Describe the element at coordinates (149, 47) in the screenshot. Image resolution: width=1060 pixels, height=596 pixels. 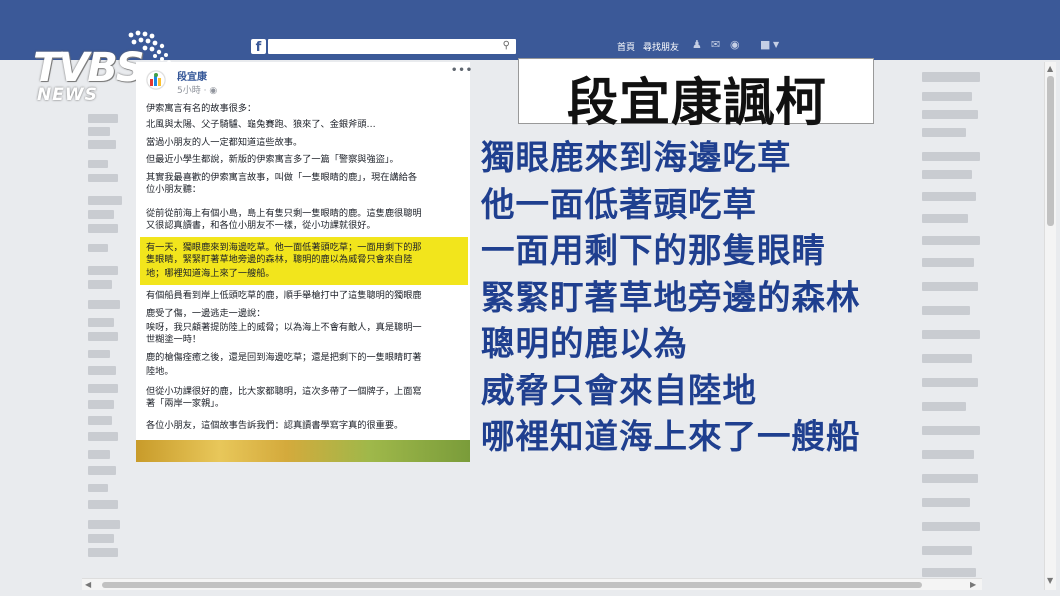
I see `logo-dots-icon` at that location.